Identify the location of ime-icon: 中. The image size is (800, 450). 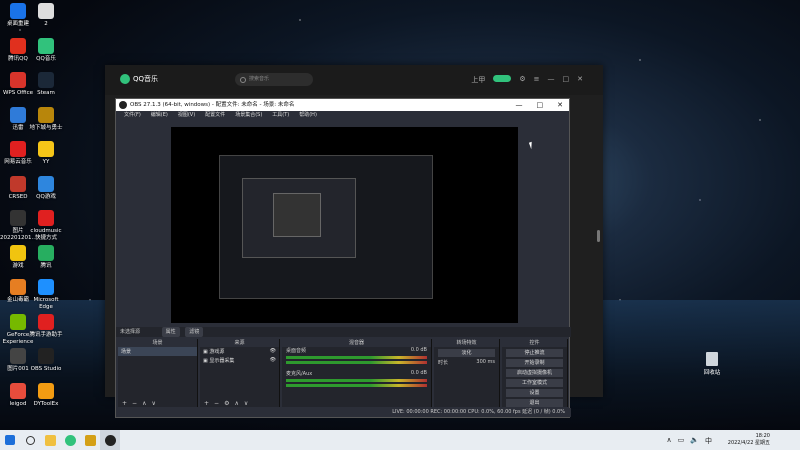
(708, 441).